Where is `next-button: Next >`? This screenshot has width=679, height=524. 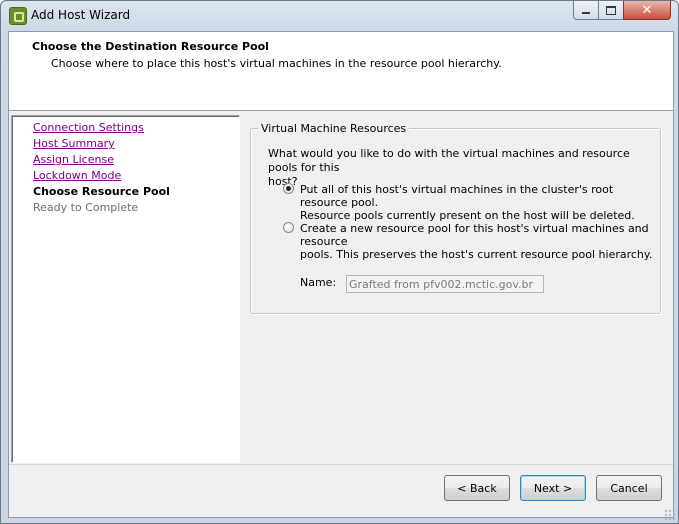
next-button: Next > is located at coordinates (553, 488).